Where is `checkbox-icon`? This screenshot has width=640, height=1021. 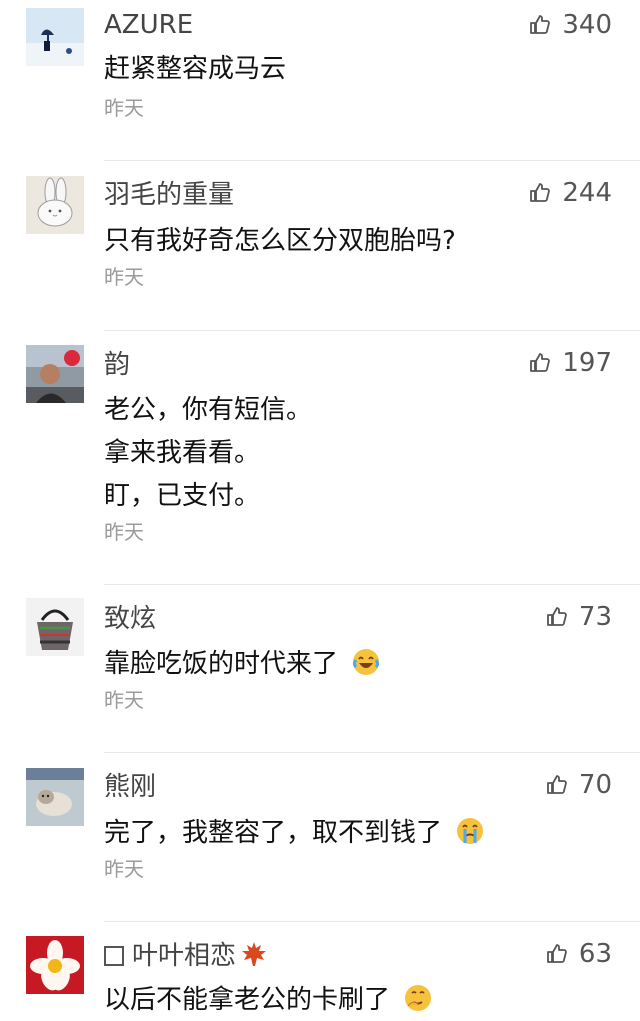 checkbox-icon is located at coordinates (114, 956).